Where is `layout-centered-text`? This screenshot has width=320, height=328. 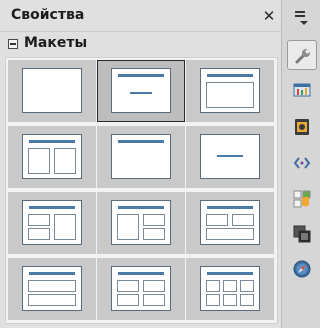 layout-centered-text is located at coordinates (230, 157).